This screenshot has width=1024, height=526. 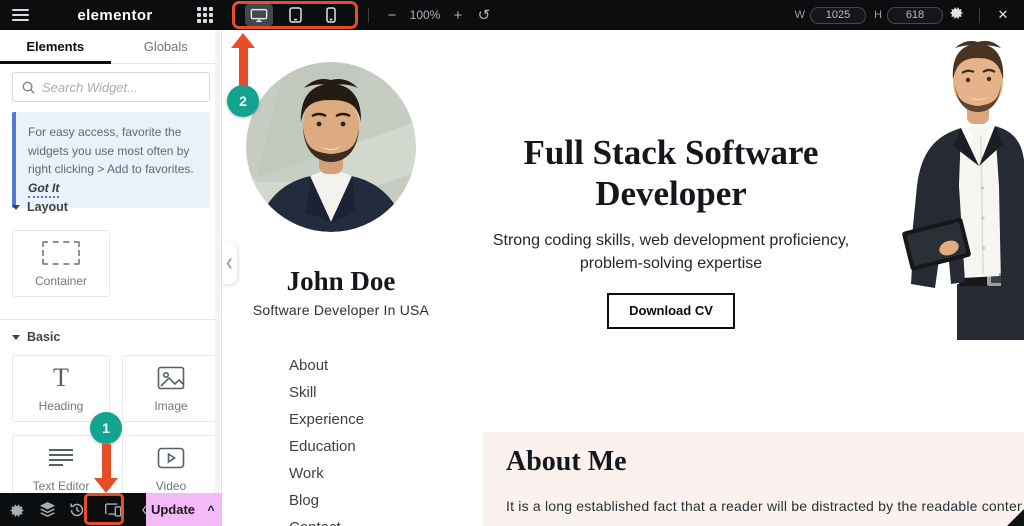 What do you see at coordinates (47, 509) in the screenshot?
I see `navigator-layers-icon` at bounding box center [47, 509].